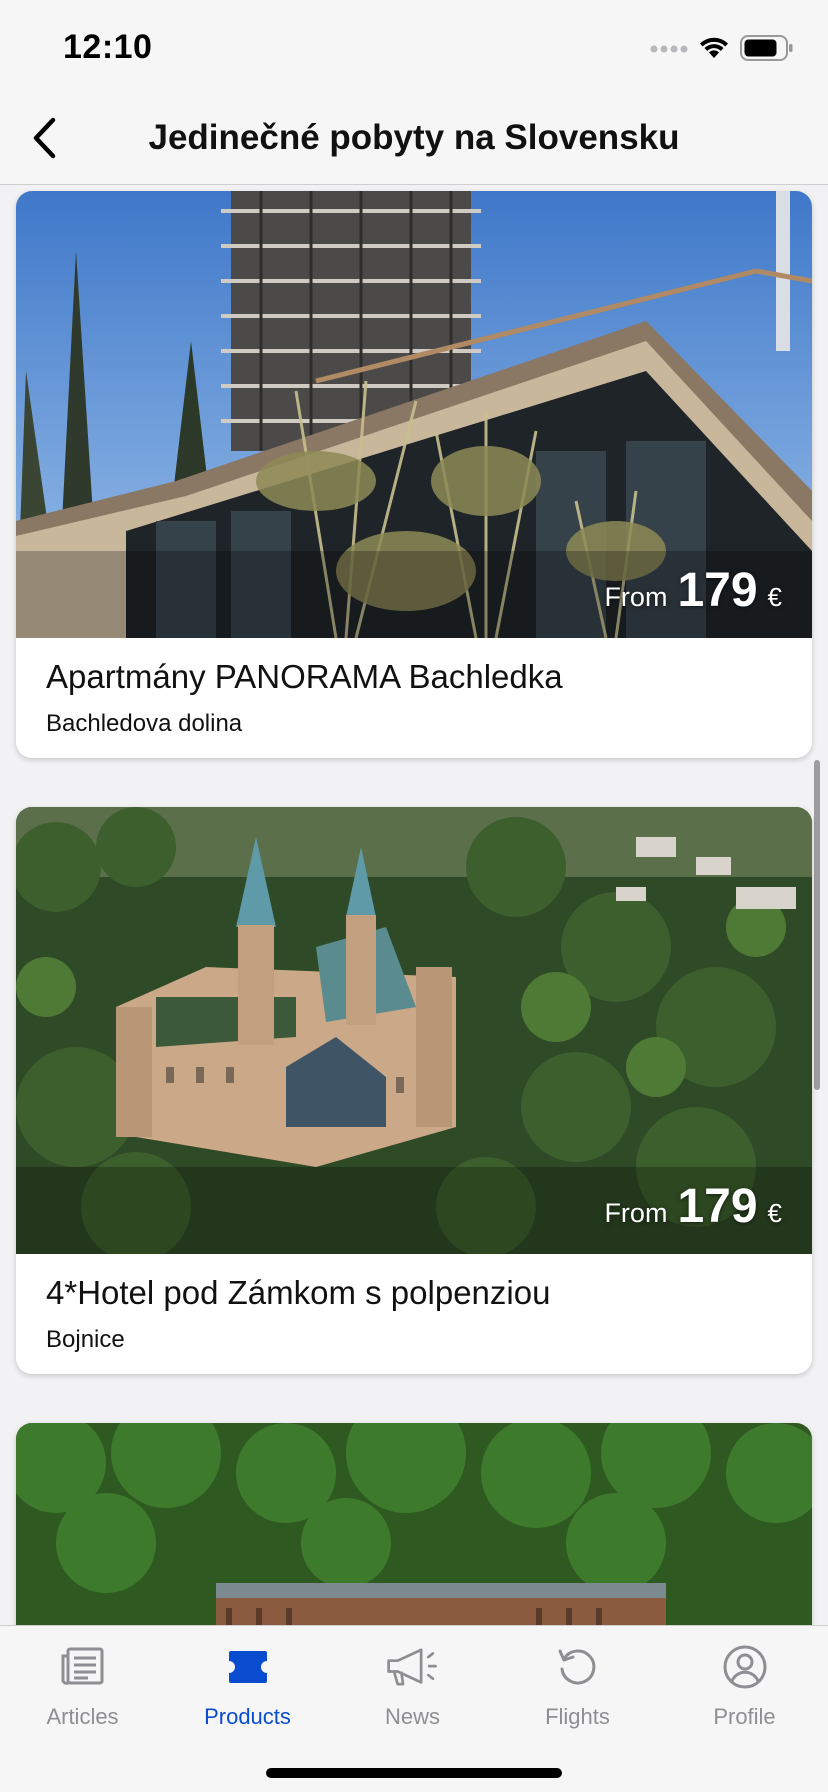 The image size is (828, 1792). What do you see at coordinates (413, 1667) in the screenshot?
I see `megaphone-icon` at bounding box center [413, 1667].